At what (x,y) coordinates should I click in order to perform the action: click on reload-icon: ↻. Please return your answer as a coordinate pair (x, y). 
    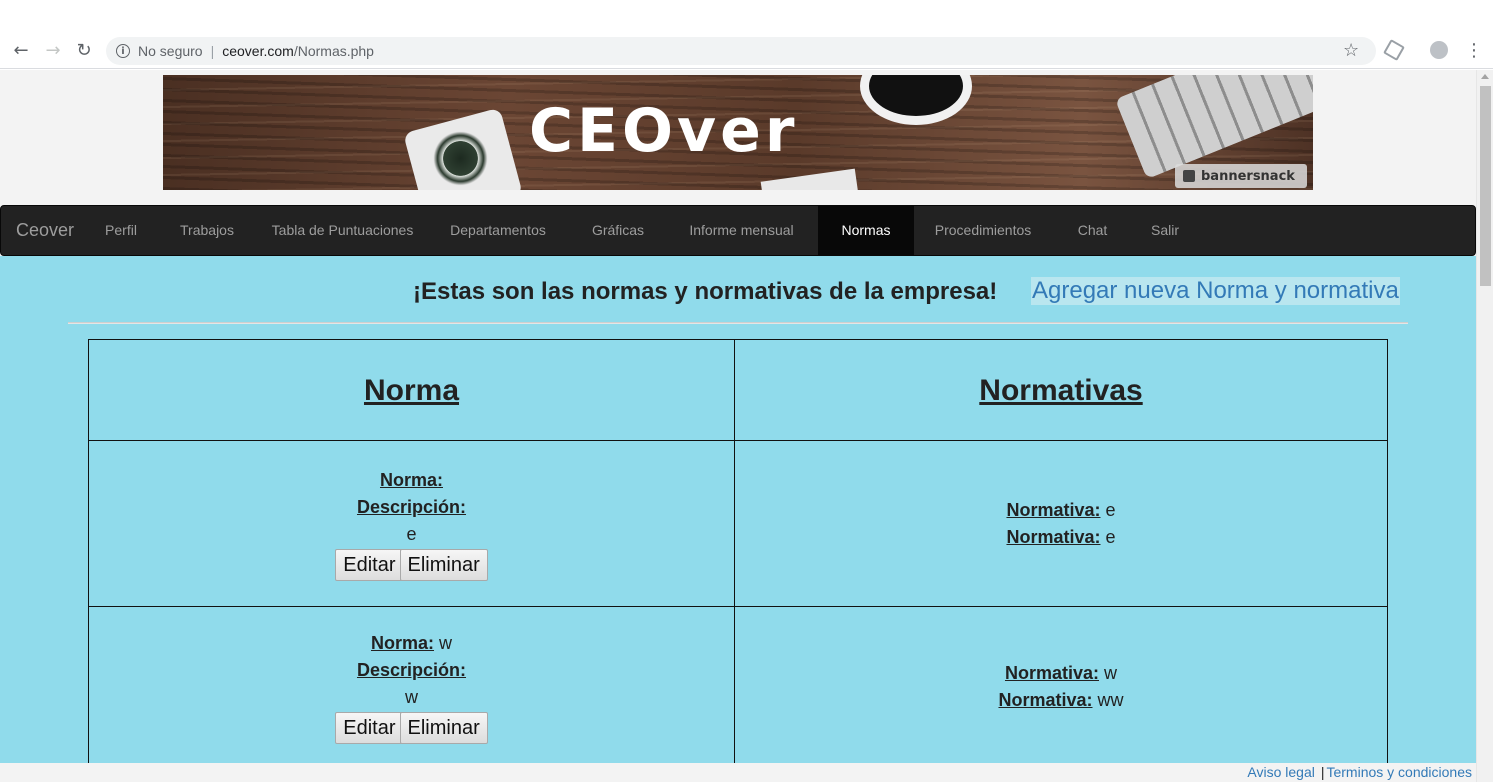
    Looking at the image, I should click on (84, 50).